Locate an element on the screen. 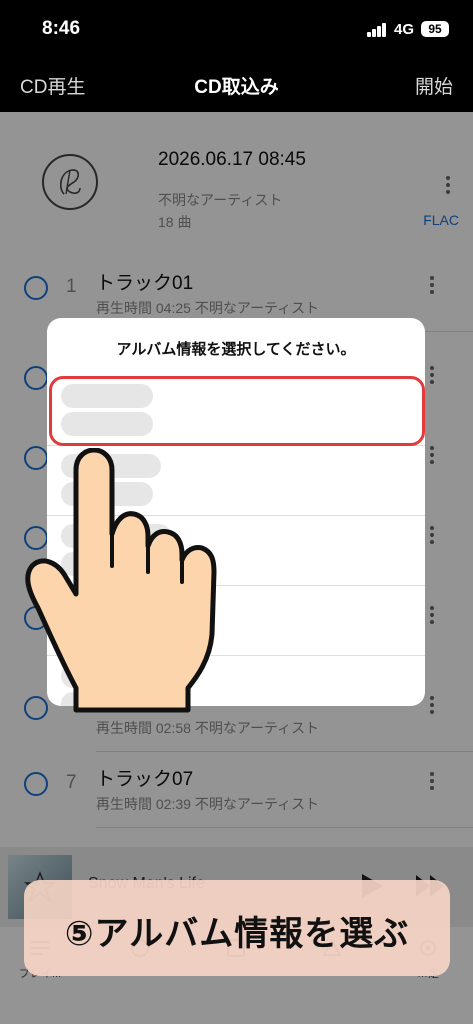  page-title: CD取込み is located at coordinates (236, 87).